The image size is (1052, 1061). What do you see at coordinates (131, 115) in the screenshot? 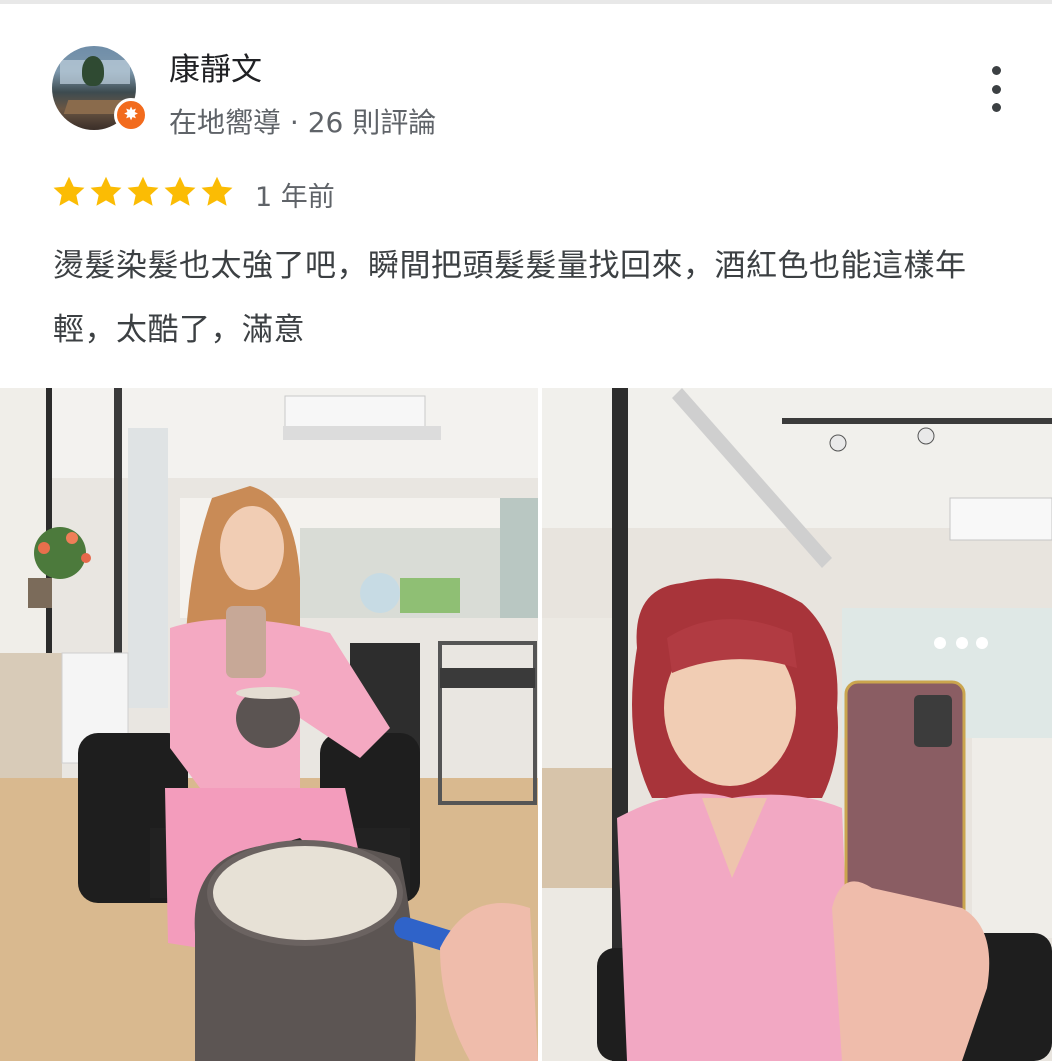
I see `local-guide-badge-icon: ✸` at bounding box center [131, 115].